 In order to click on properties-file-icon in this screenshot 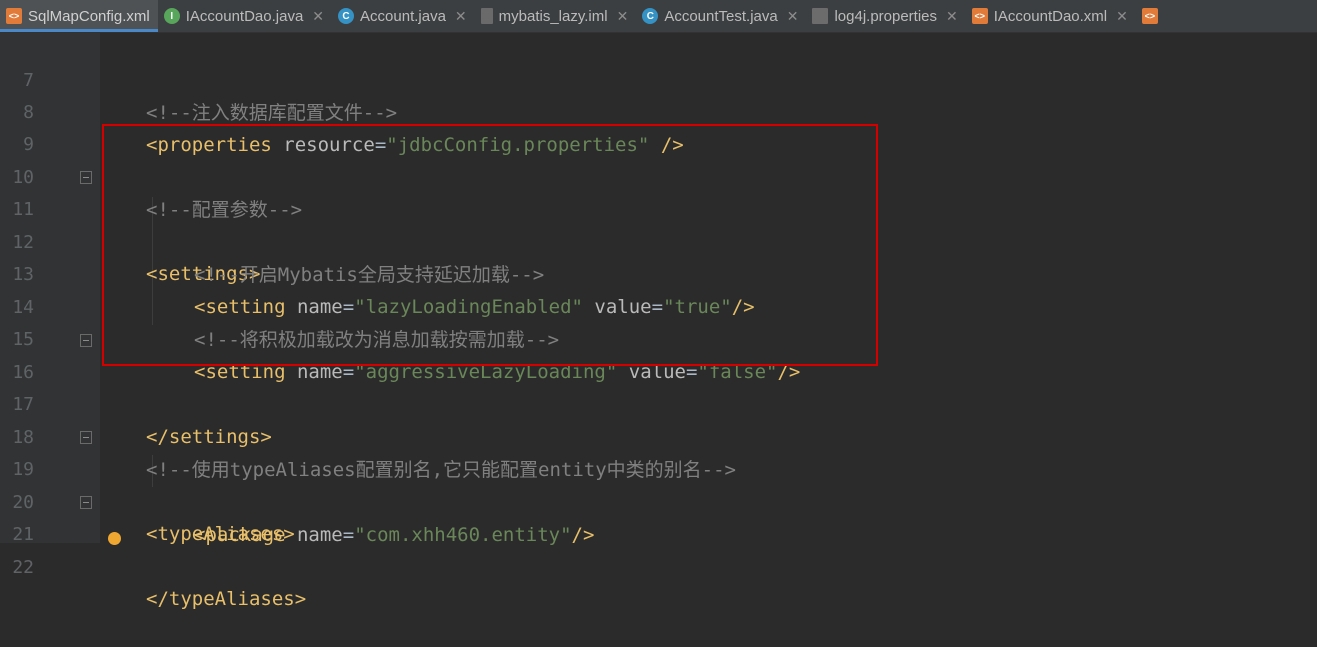, I will do `click(820, 16)`.